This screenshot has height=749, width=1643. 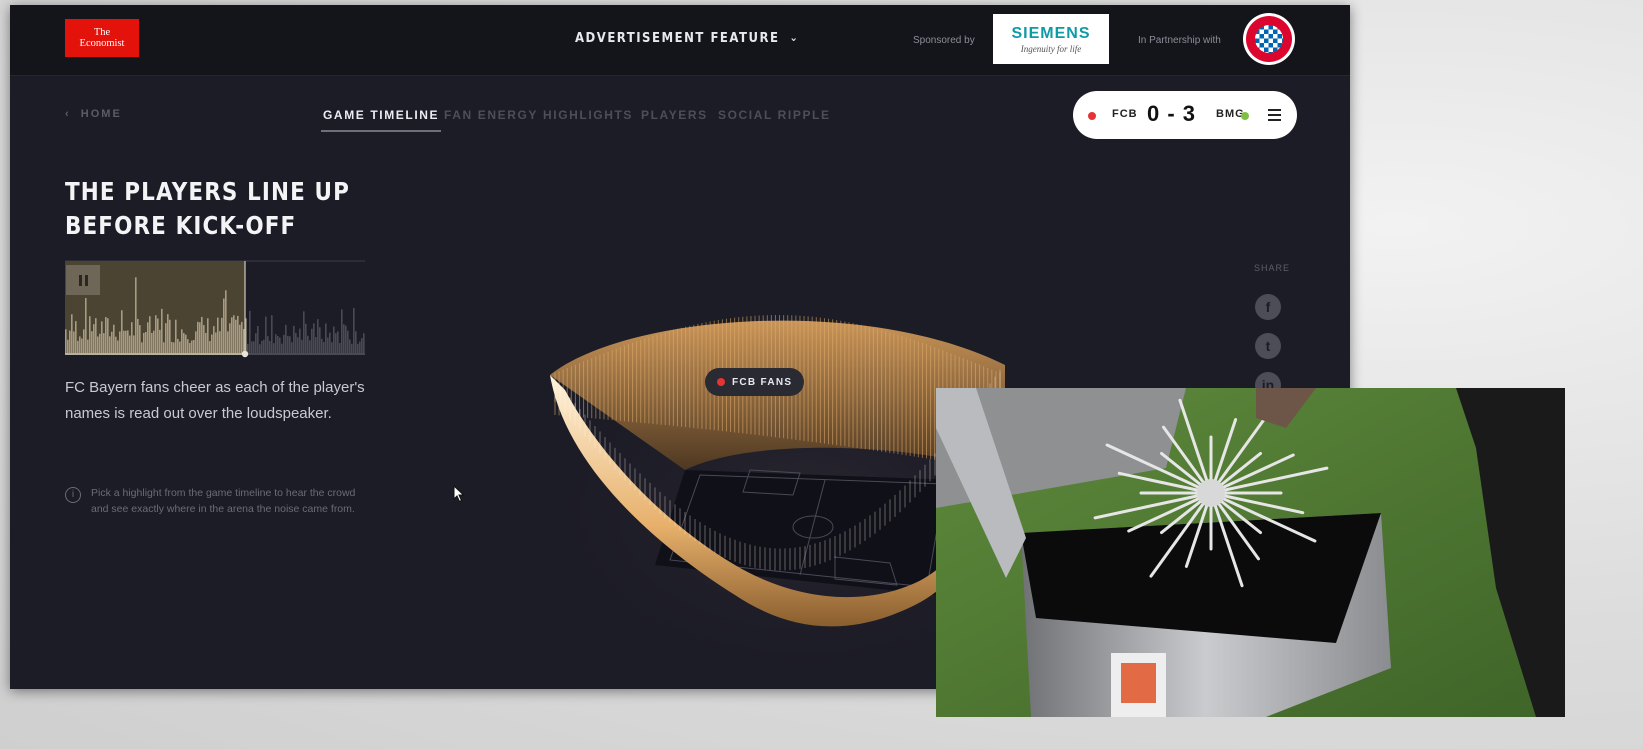 What do you see at coordinates (381, 120) in the screenshot?
I see `tab-game-timeline: GAME TIMELINE` at bounding box center [381, 120].